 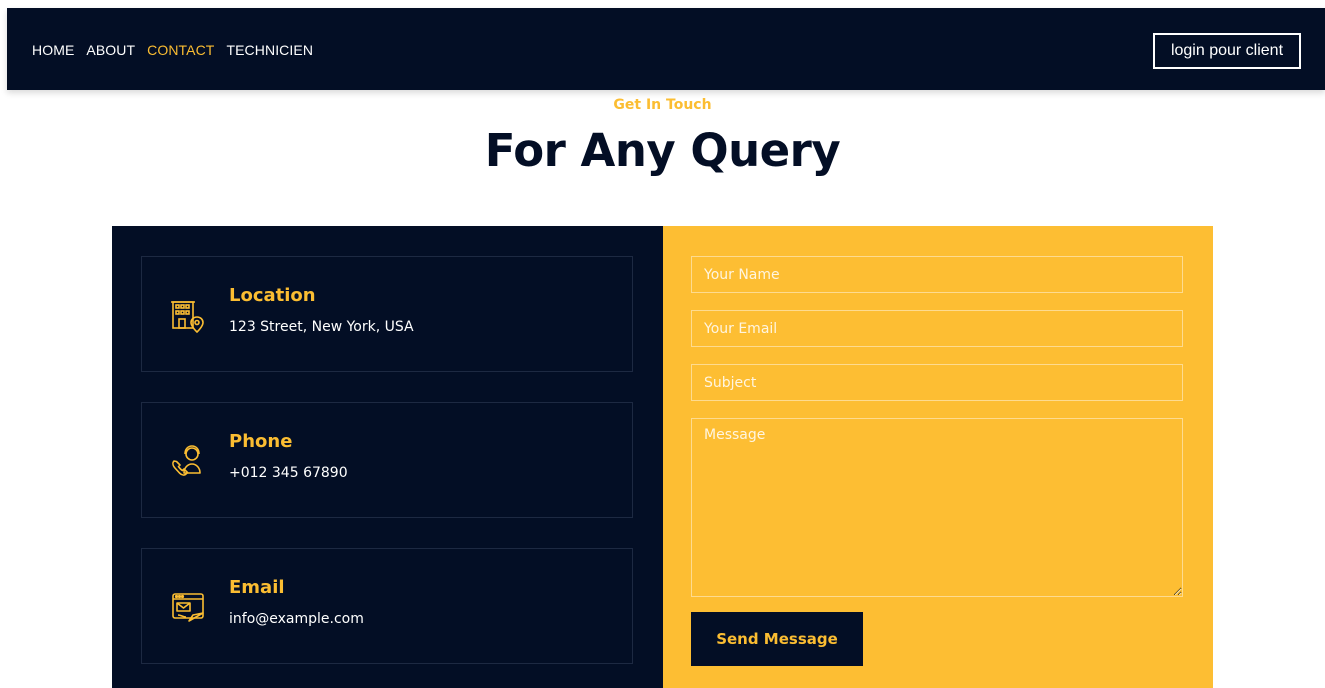 I want to click on subject-input, so click(x=937, y=382).